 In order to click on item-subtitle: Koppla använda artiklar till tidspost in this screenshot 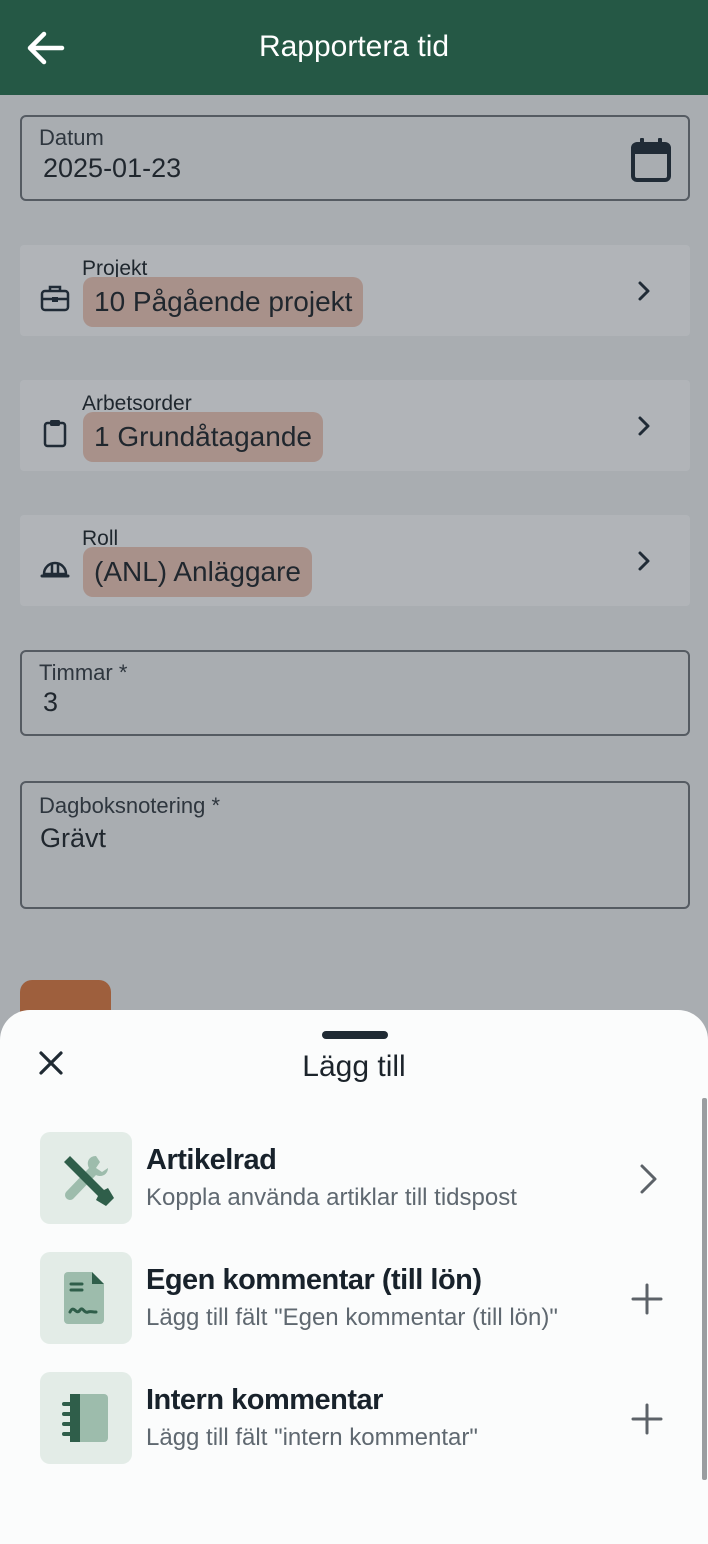, I will do `click(331, 1197)`.